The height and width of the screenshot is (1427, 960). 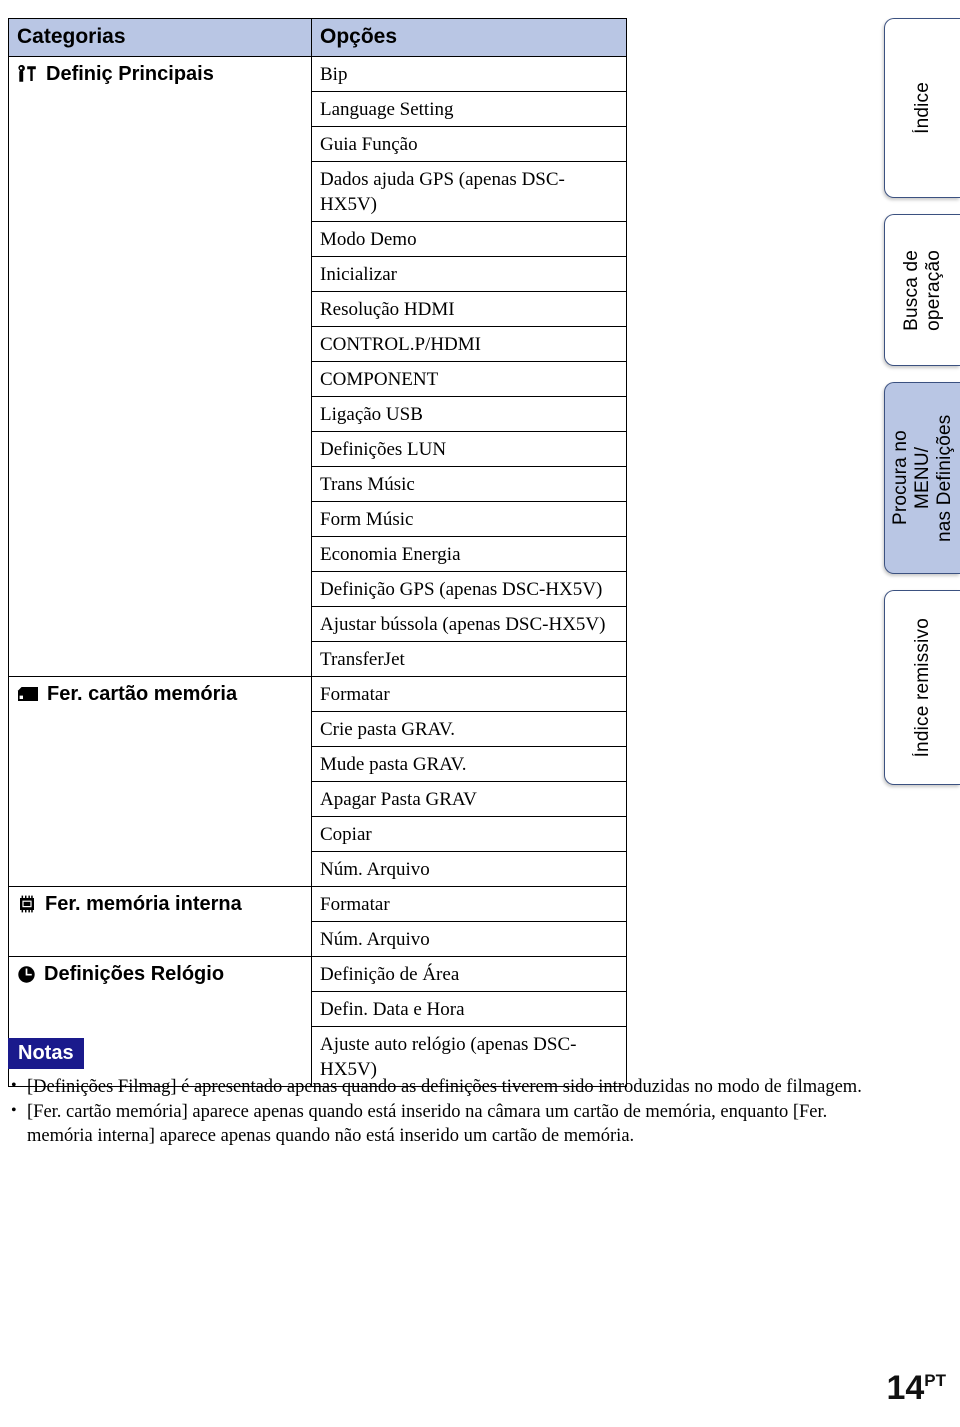 I want to click on option-cell: Copiar, so click(x=469, y=834).